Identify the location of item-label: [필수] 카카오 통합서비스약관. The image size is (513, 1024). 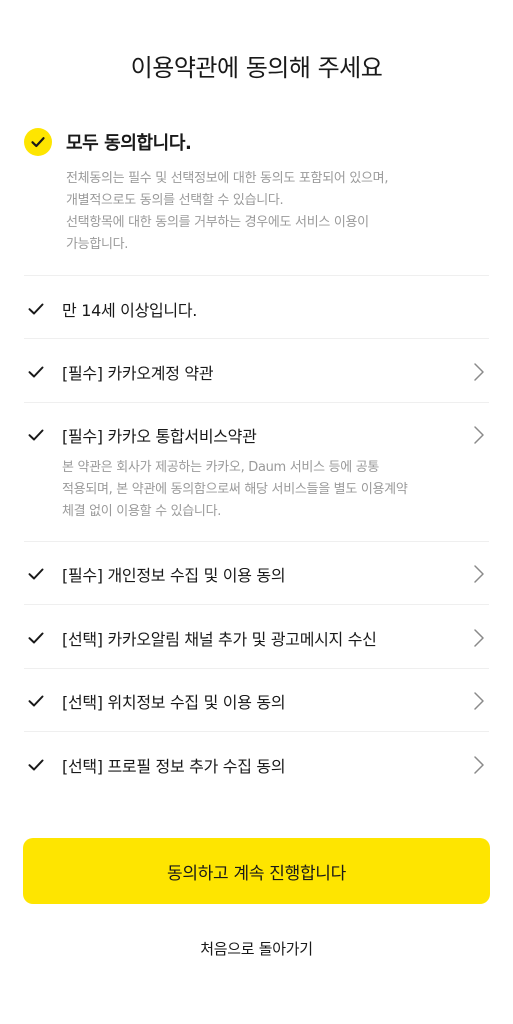
(159, 436).